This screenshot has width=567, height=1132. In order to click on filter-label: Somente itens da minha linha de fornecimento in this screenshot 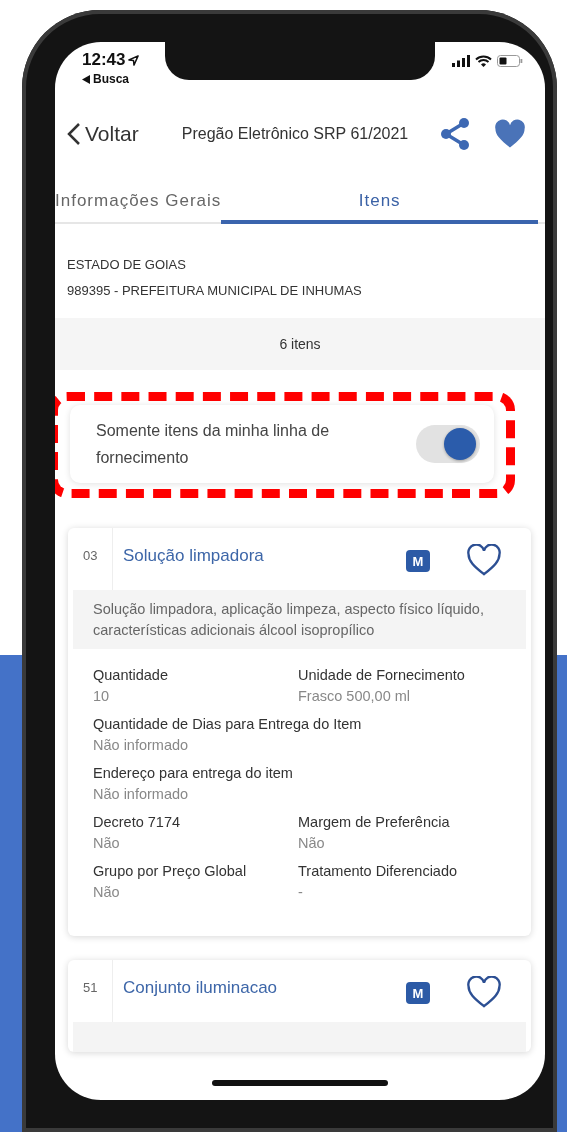, I will do `click(213, 444)`.